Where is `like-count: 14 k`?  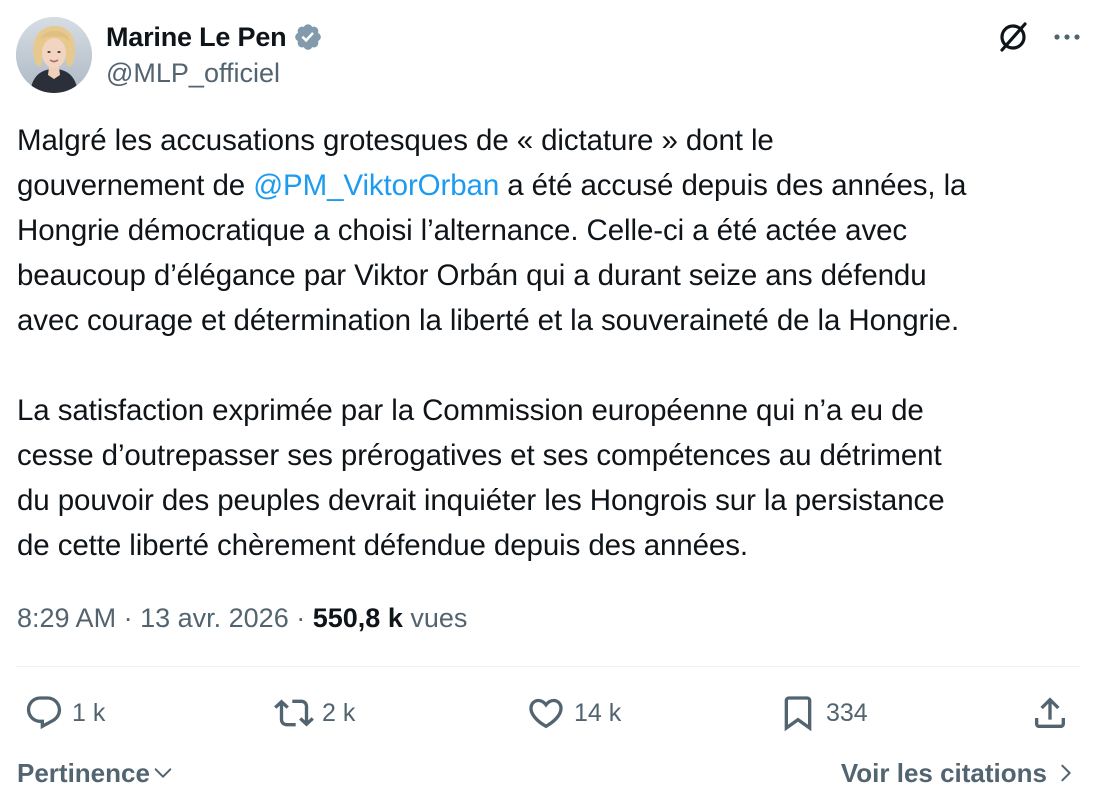
like-count: 14 k is located at coordinates (598, 712).